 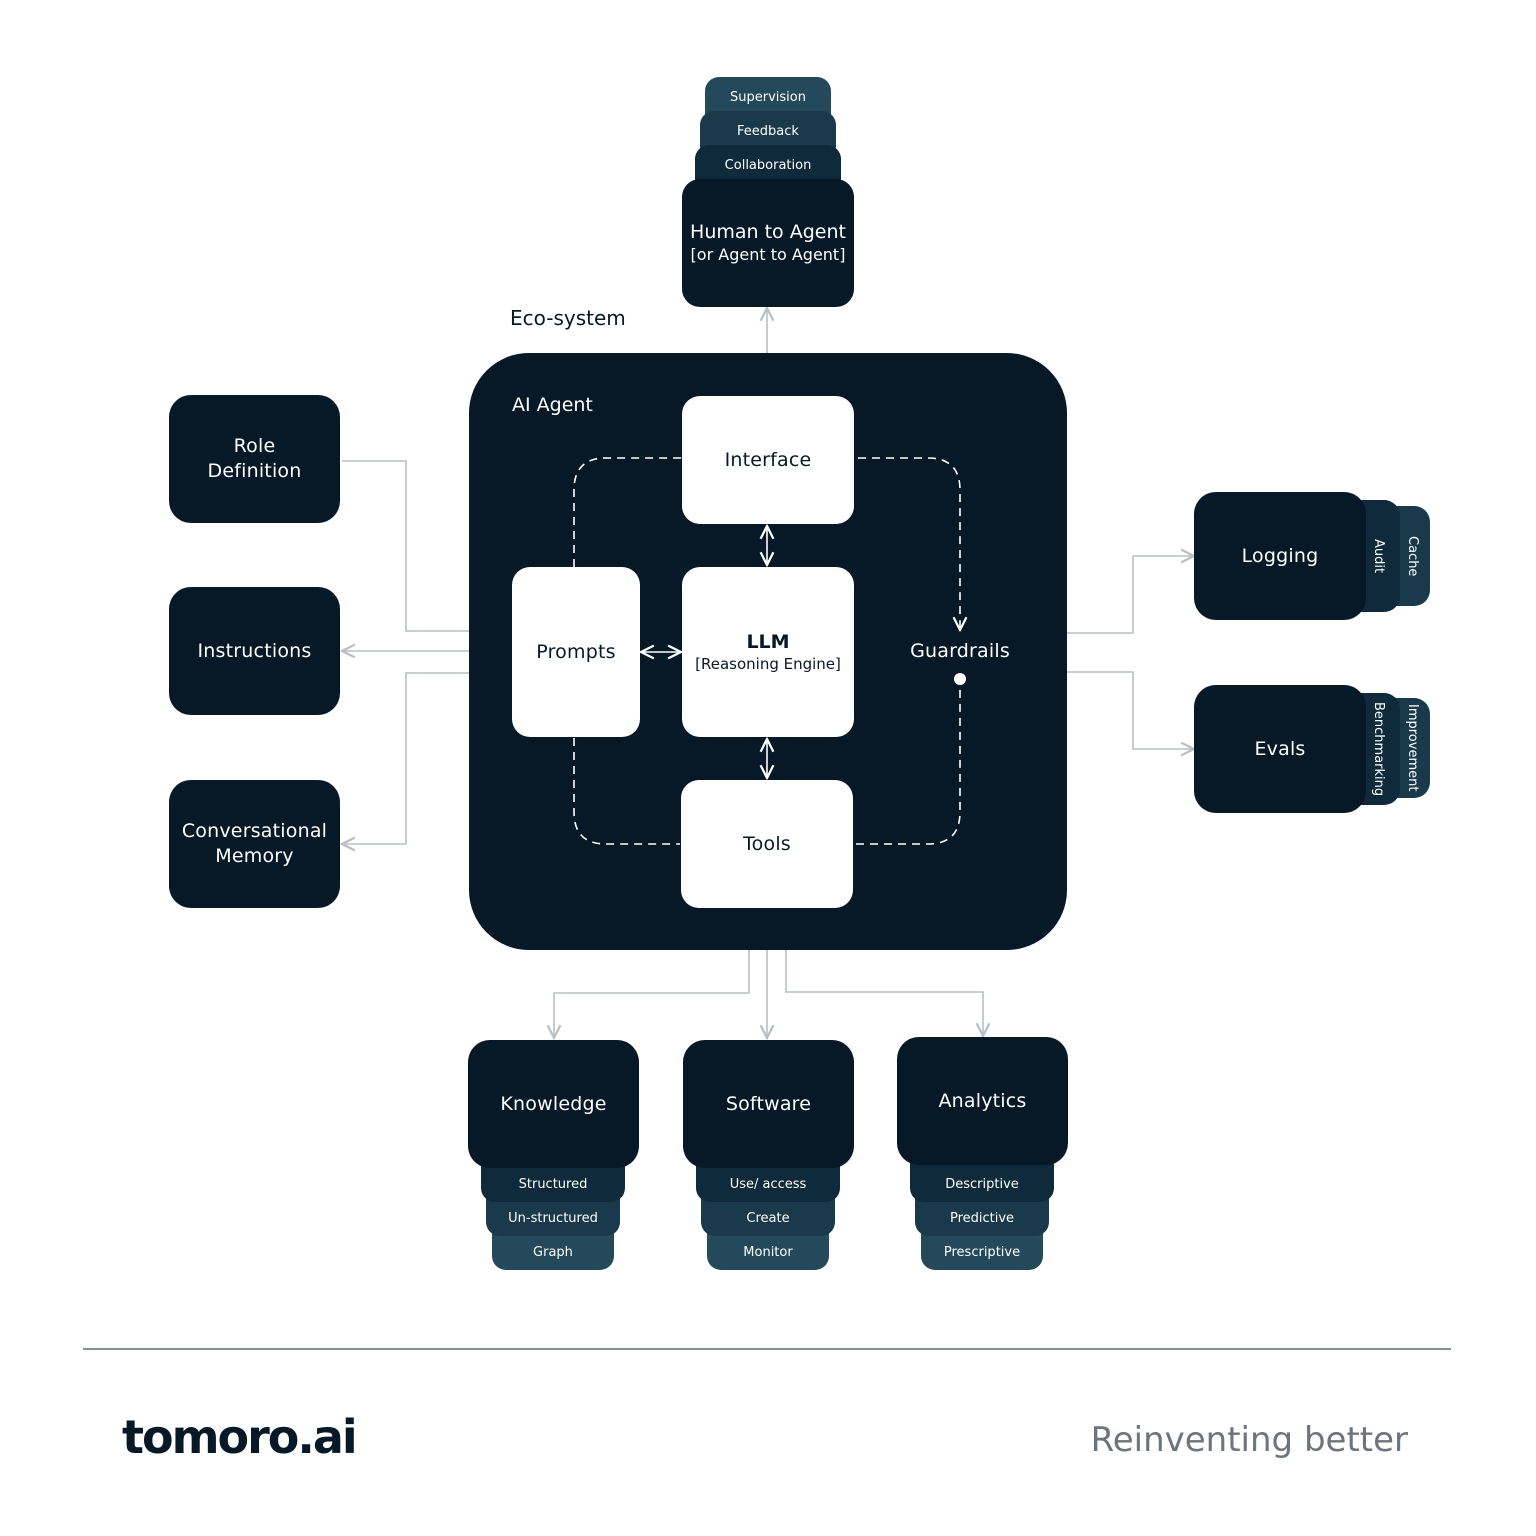 I want to click on evals-box: Evals, so click(x=1280, y=749).